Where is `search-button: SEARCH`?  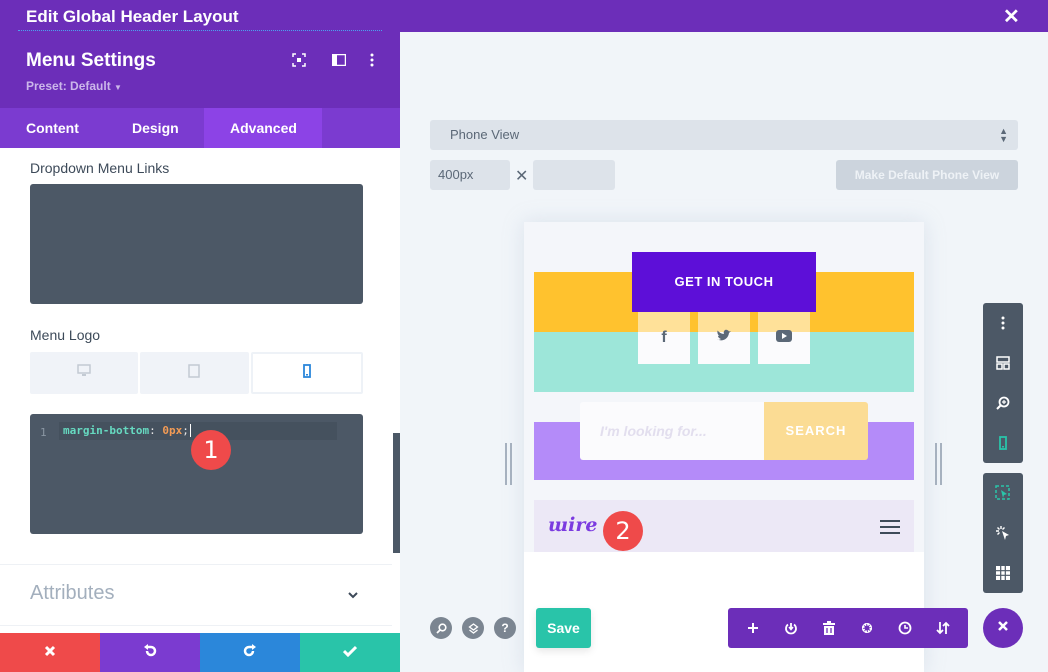 search-button: SEARCH is located at coordinates (816, 431).